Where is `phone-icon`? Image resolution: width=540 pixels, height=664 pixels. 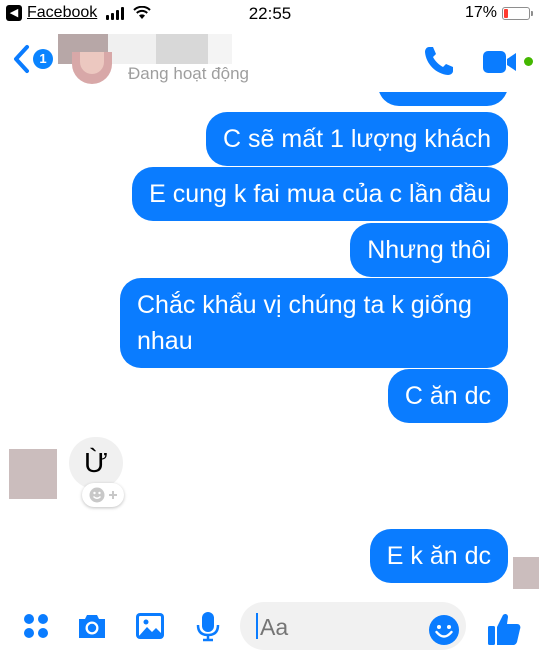 phone-icon is located at coordinates (439, 61).